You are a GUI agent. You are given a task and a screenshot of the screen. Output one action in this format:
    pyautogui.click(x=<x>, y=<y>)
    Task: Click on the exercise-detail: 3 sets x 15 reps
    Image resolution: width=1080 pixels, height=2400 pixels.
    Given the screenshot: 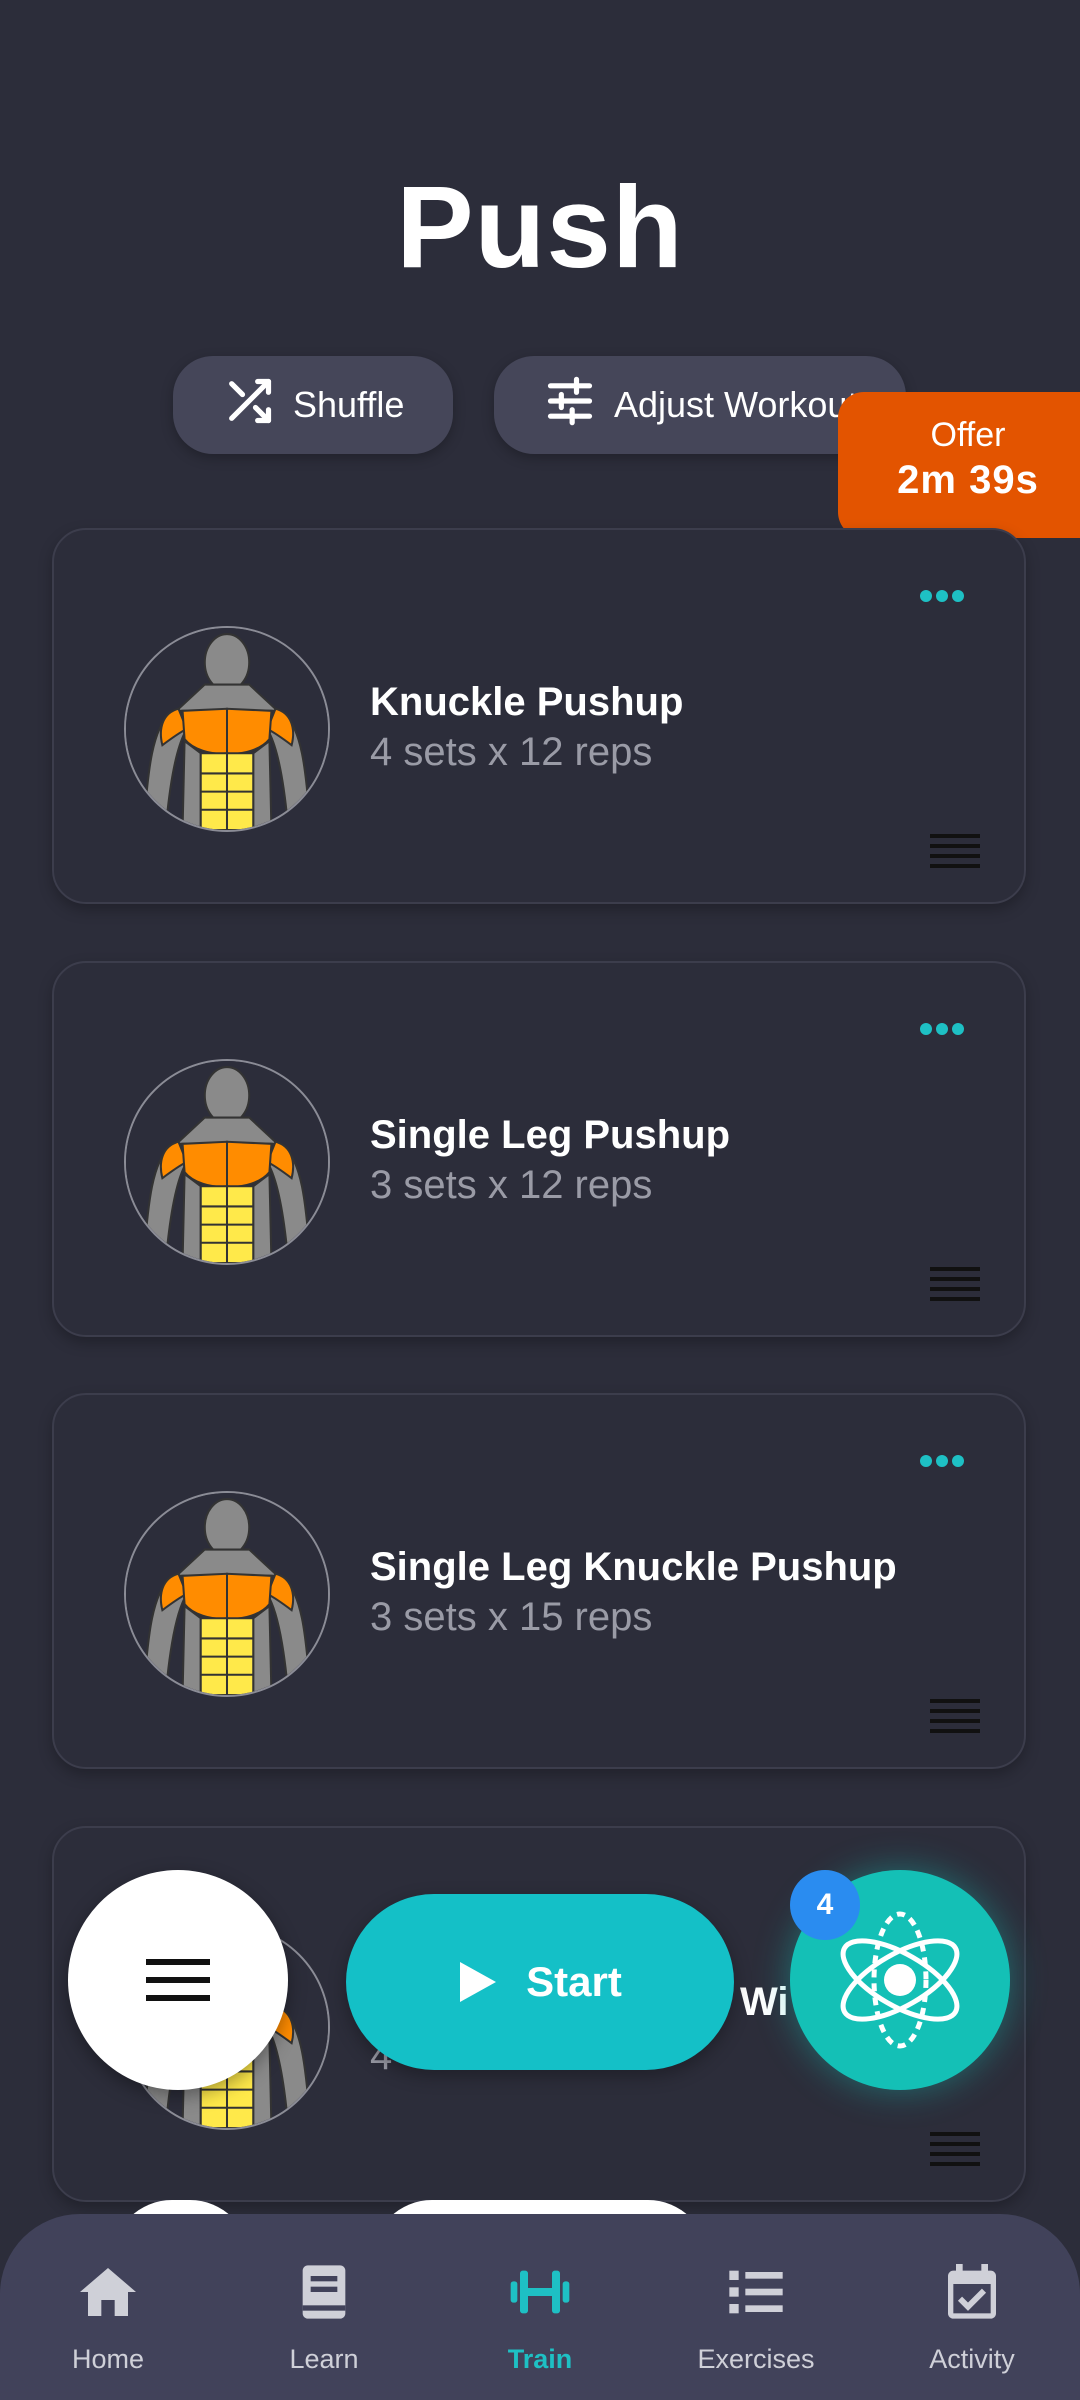 What is the action you would take?
    pyautogui.click(x=511, y=1617)
    